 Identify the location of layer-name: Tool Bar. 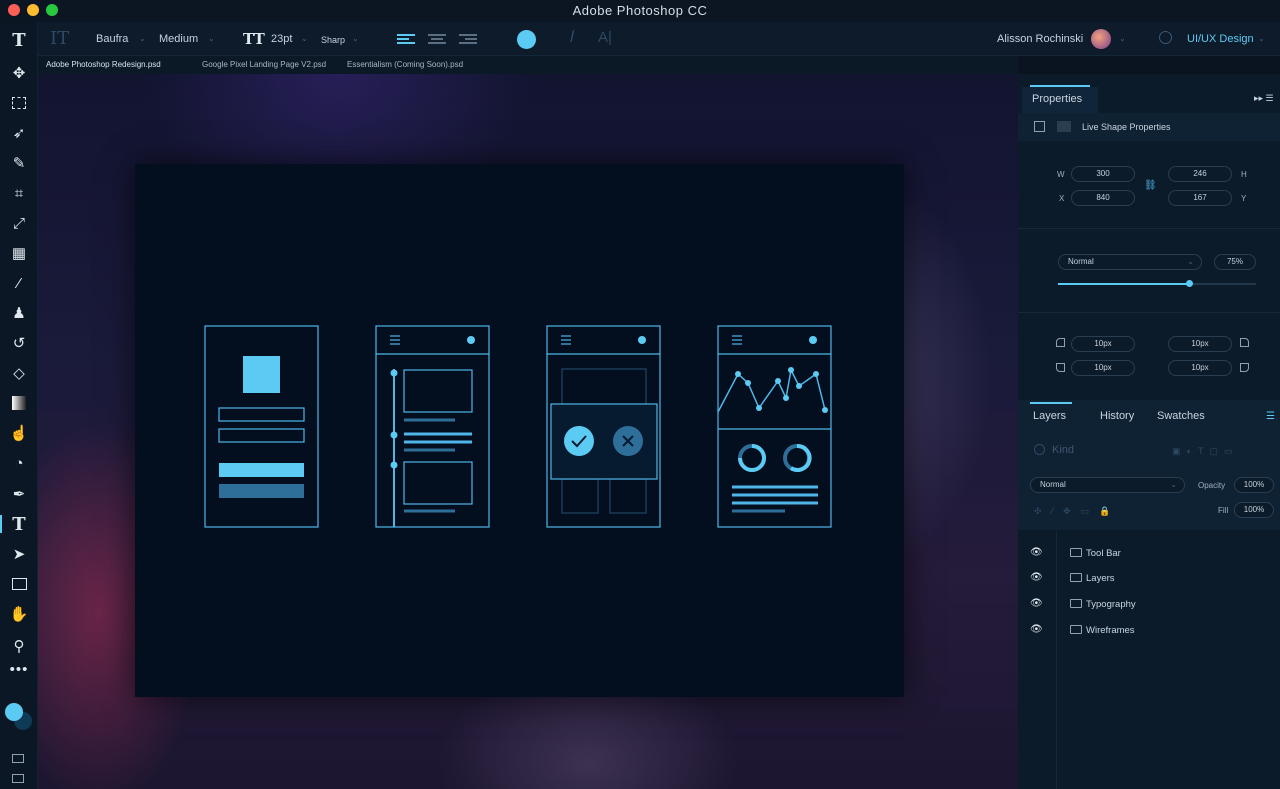
(1103, 553).